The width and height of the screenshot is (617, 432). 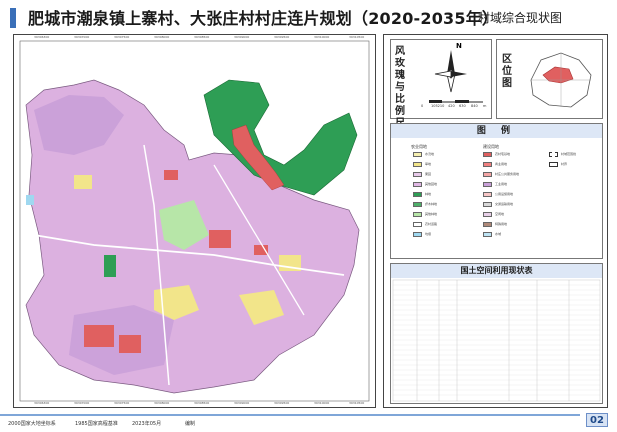 I want to click on map-coord-bottom-1: 39306300, so click(x=42, y=403).